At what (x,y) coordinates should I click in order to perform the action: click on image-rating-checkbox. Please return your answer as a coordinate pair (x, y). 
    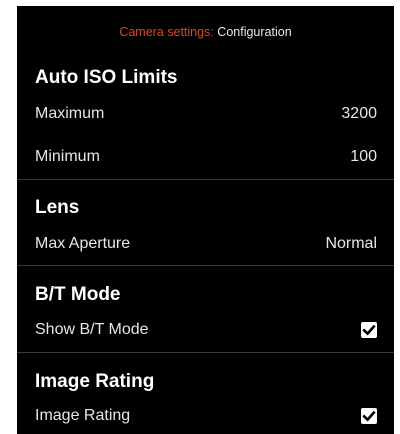
    Looking at the image, I should click on (369, 416).